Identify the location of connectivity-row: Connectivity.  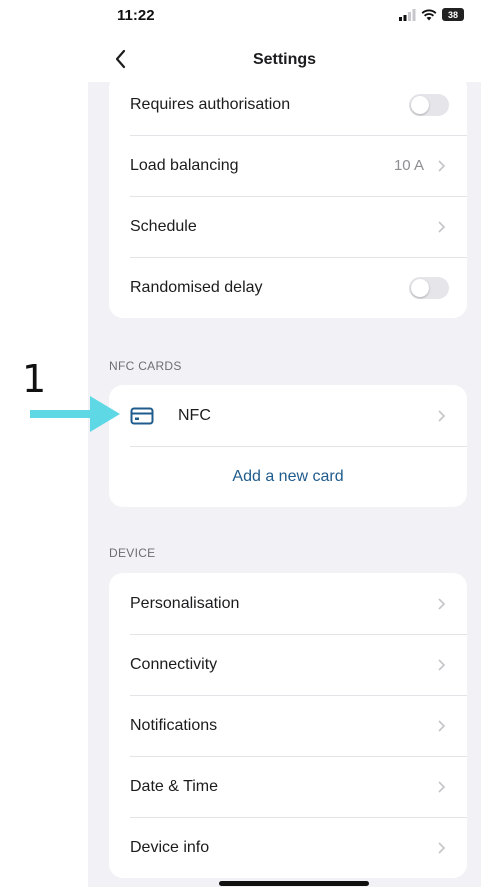
(288, 664).